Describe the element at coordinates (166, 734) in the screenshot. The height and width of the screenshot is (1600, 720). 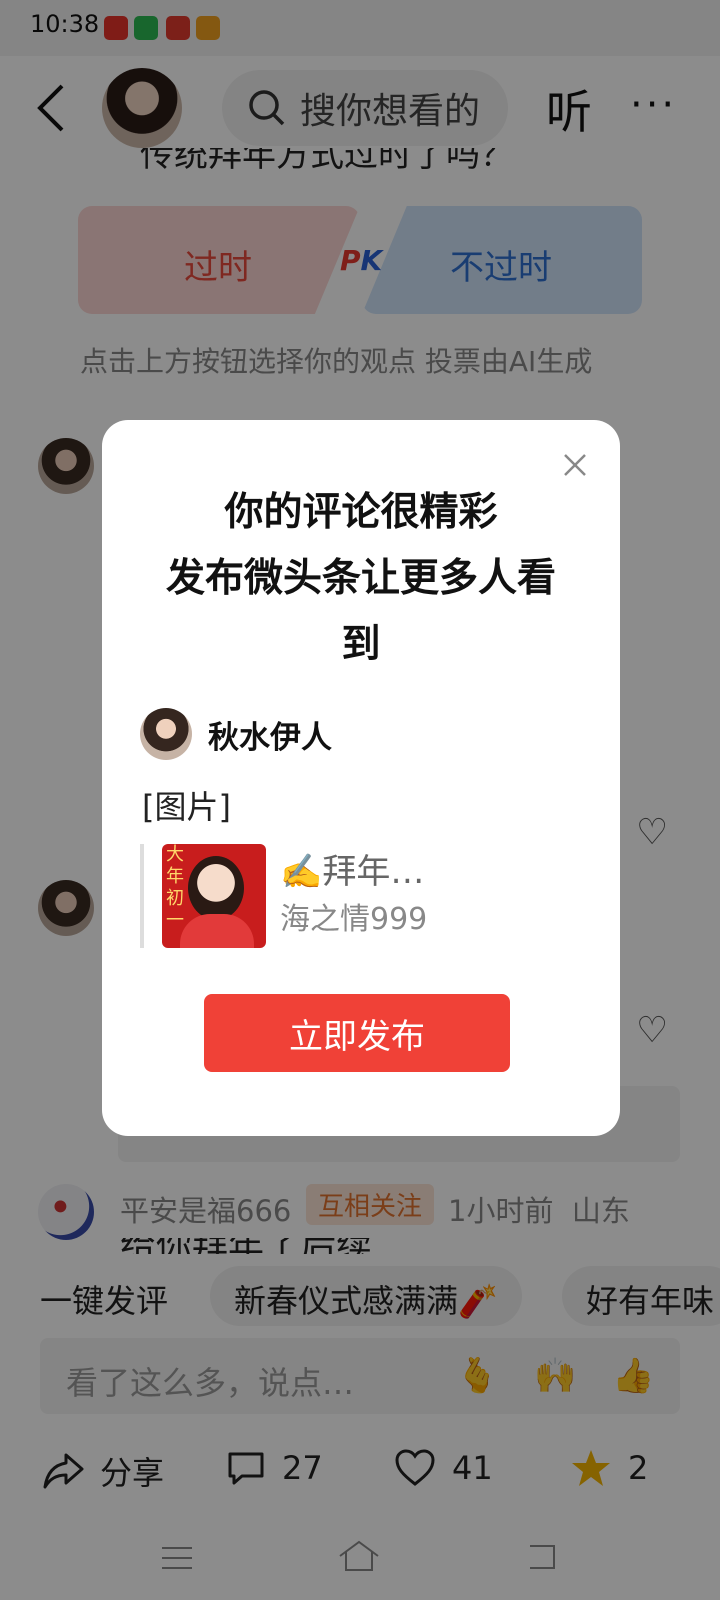
I see `dialog-avatar` at that location.